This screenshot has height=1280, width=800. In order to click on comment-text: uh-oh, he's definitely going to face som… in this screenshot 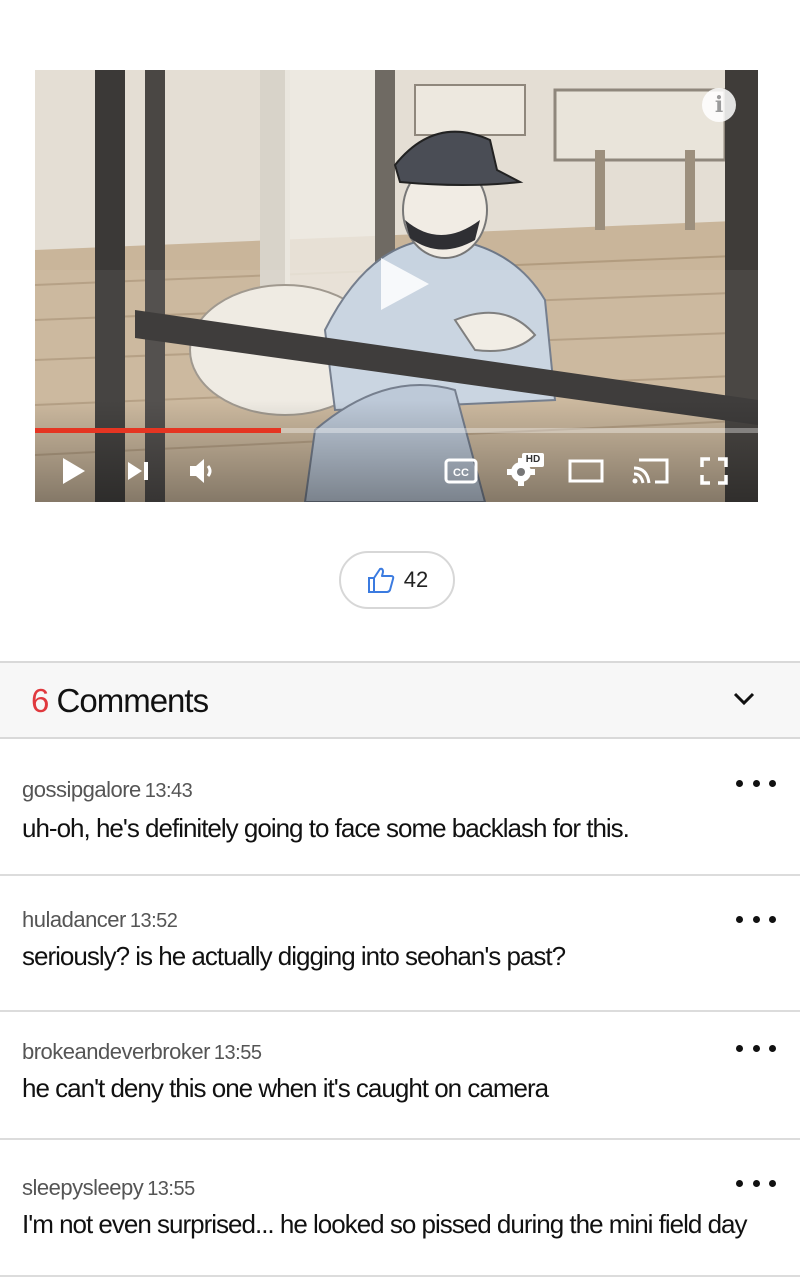, I will do `click(326, 828)`.